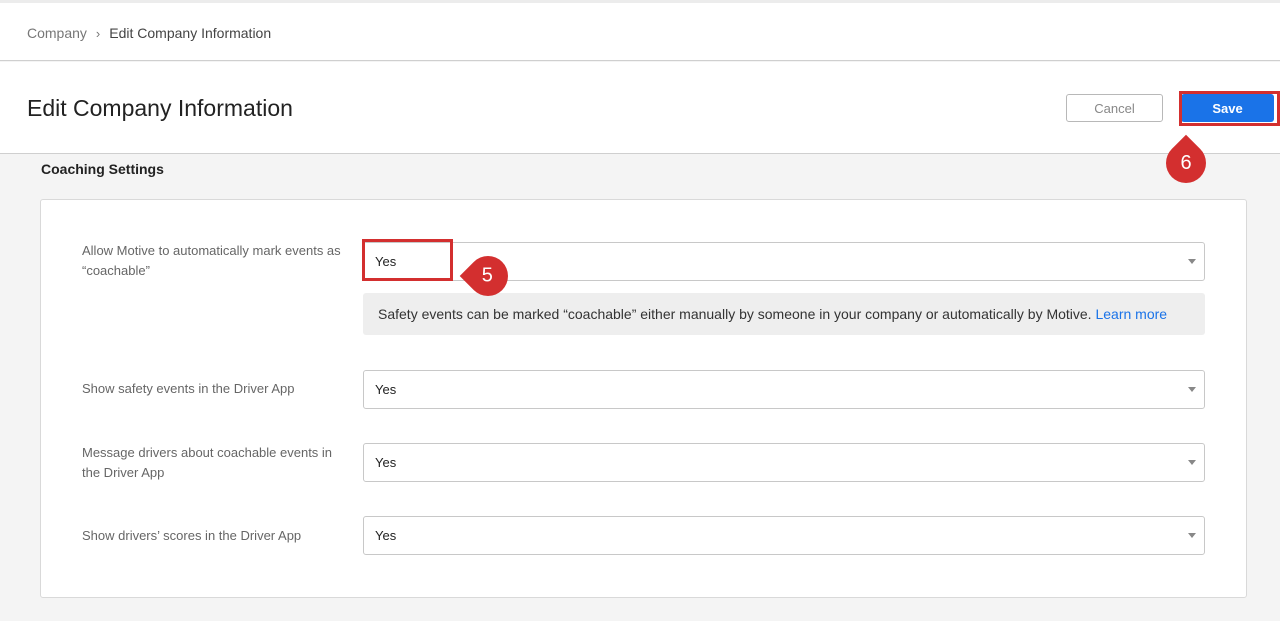  What do you see at coordinates (190, 33) in the screenshot?
I see `breadcrumb-current: Edit Company Information` at bounding box center [190, 33].